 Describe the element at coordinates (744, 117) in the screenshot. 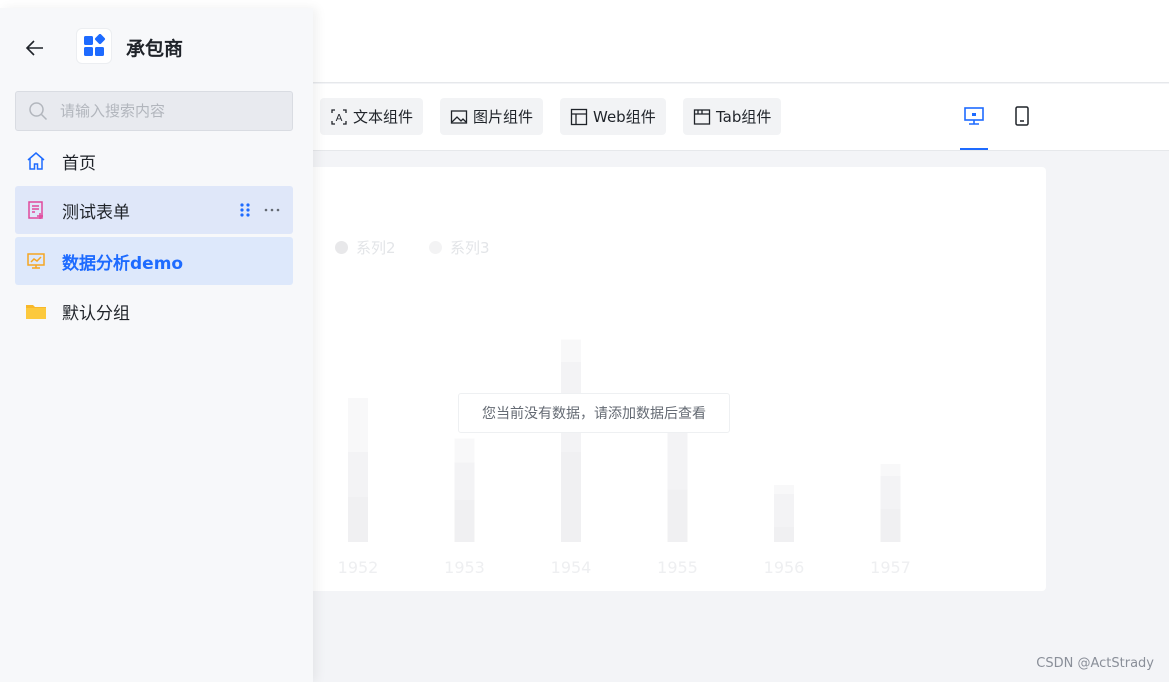

I see `tab-component-label: Tab组件` at that location.